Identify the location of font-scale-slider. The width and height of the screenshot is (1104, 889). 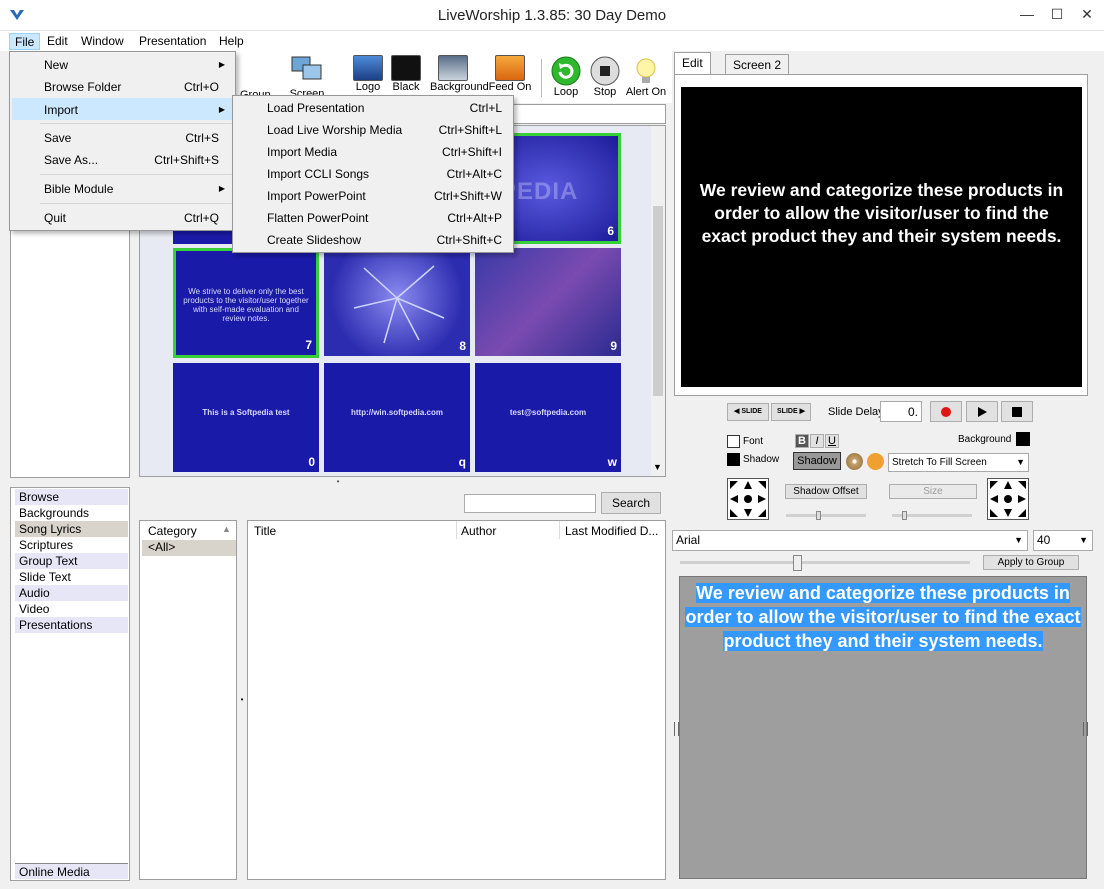
(825, 563).